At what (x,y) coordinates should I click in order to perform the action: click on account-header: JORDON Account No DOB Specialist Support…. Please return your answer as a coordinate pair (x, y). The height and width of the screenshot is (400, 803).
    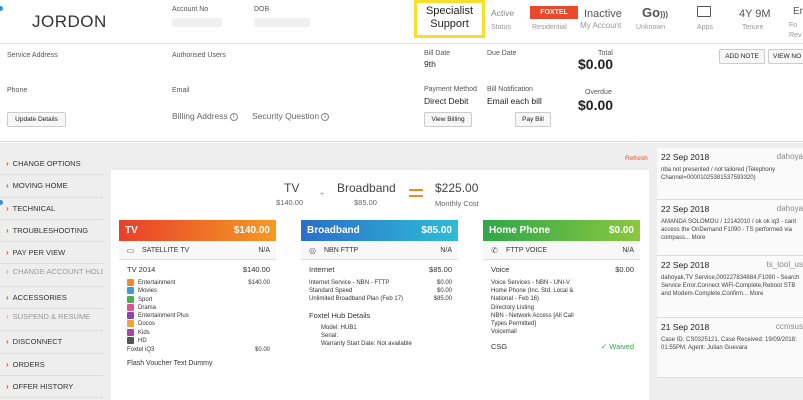
    Looking at the image, I should click on (401, 22).